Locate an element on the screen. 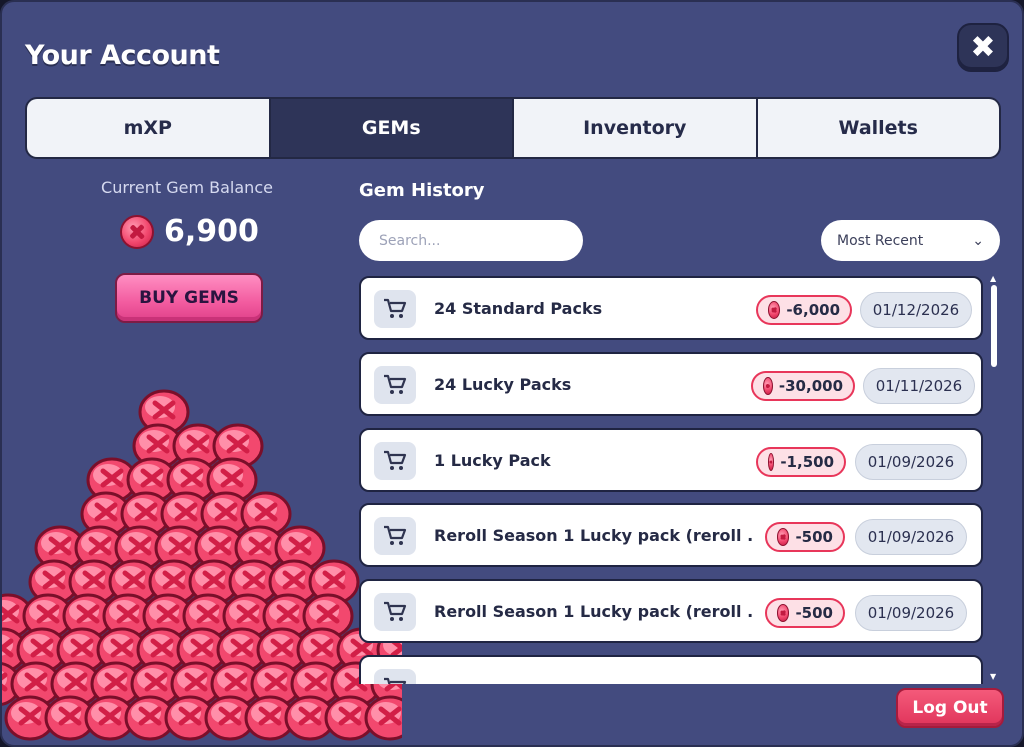 This screenshot has width=1024, height=747. close-button: ✖ is located at coordinates (983, 47).